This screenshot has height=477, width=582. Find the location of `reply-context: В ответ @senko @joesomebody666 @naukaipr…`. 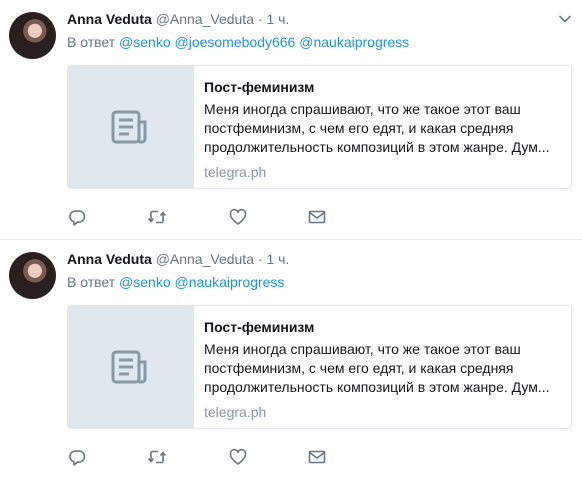

reply-context: В ответ @senko @joesomebody666 @naukaipr… is located at coordinates (238, 42).